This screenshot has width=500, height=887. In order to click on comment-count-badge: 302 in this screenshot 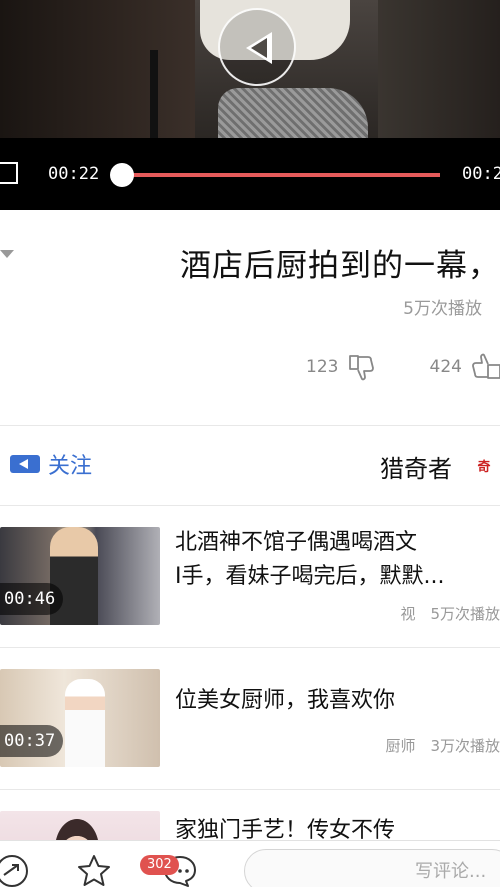, I will do `click(159, 865)`.